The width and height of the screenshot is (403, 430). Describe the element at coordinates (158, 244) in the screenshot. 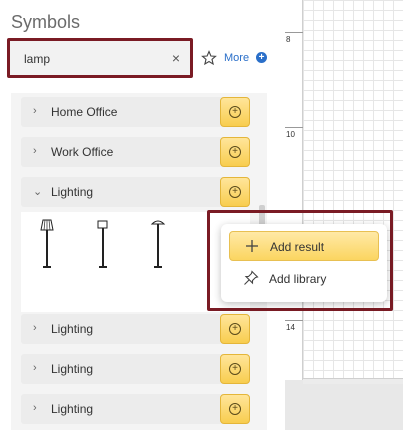

I see `floor-lamp-dome-symbol` at that location.